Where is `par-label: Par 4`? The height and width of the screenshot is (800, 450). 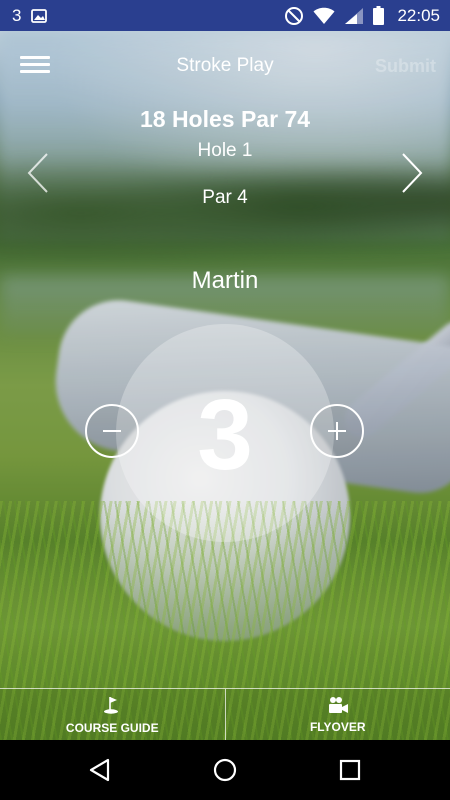
par-label: Par 4 is located at coordinates (225, 197).